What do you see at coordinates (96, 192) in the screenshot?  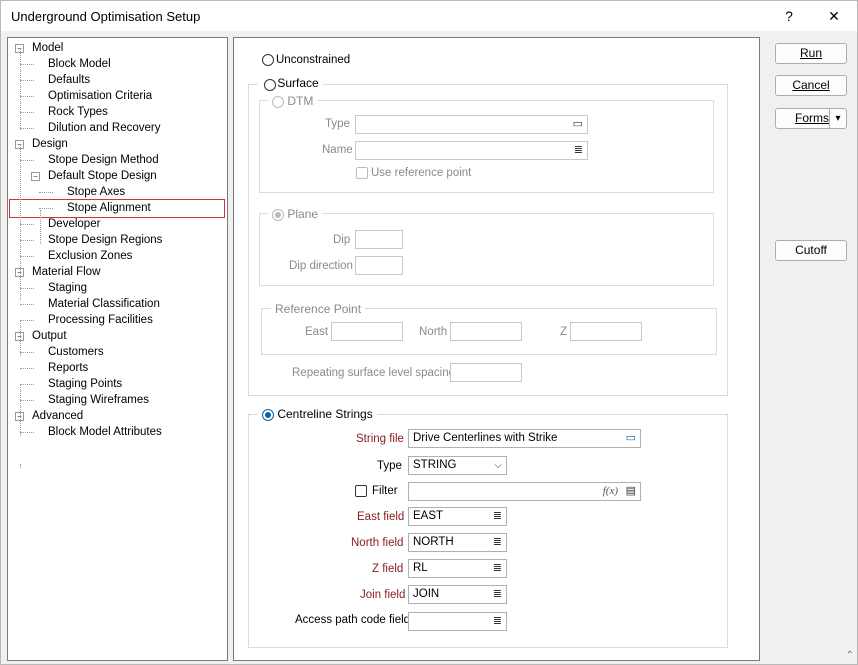 I see `tree-item: Stope Axes` at bounding box center [96, 192].